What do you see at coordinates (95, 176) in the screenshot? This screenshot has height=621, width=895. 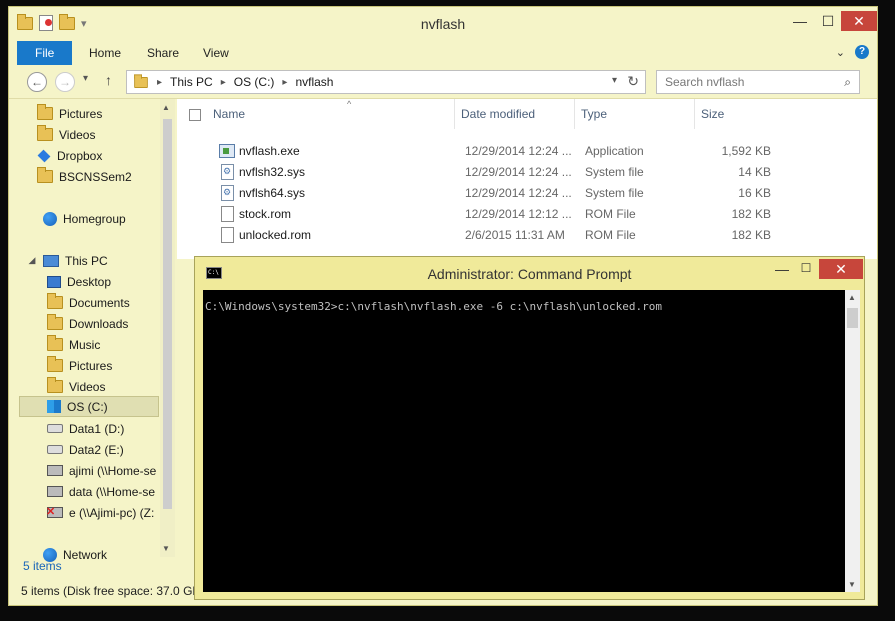 I see `nav-item-label: BSCNSSem2` at bounding box center [95, 176].